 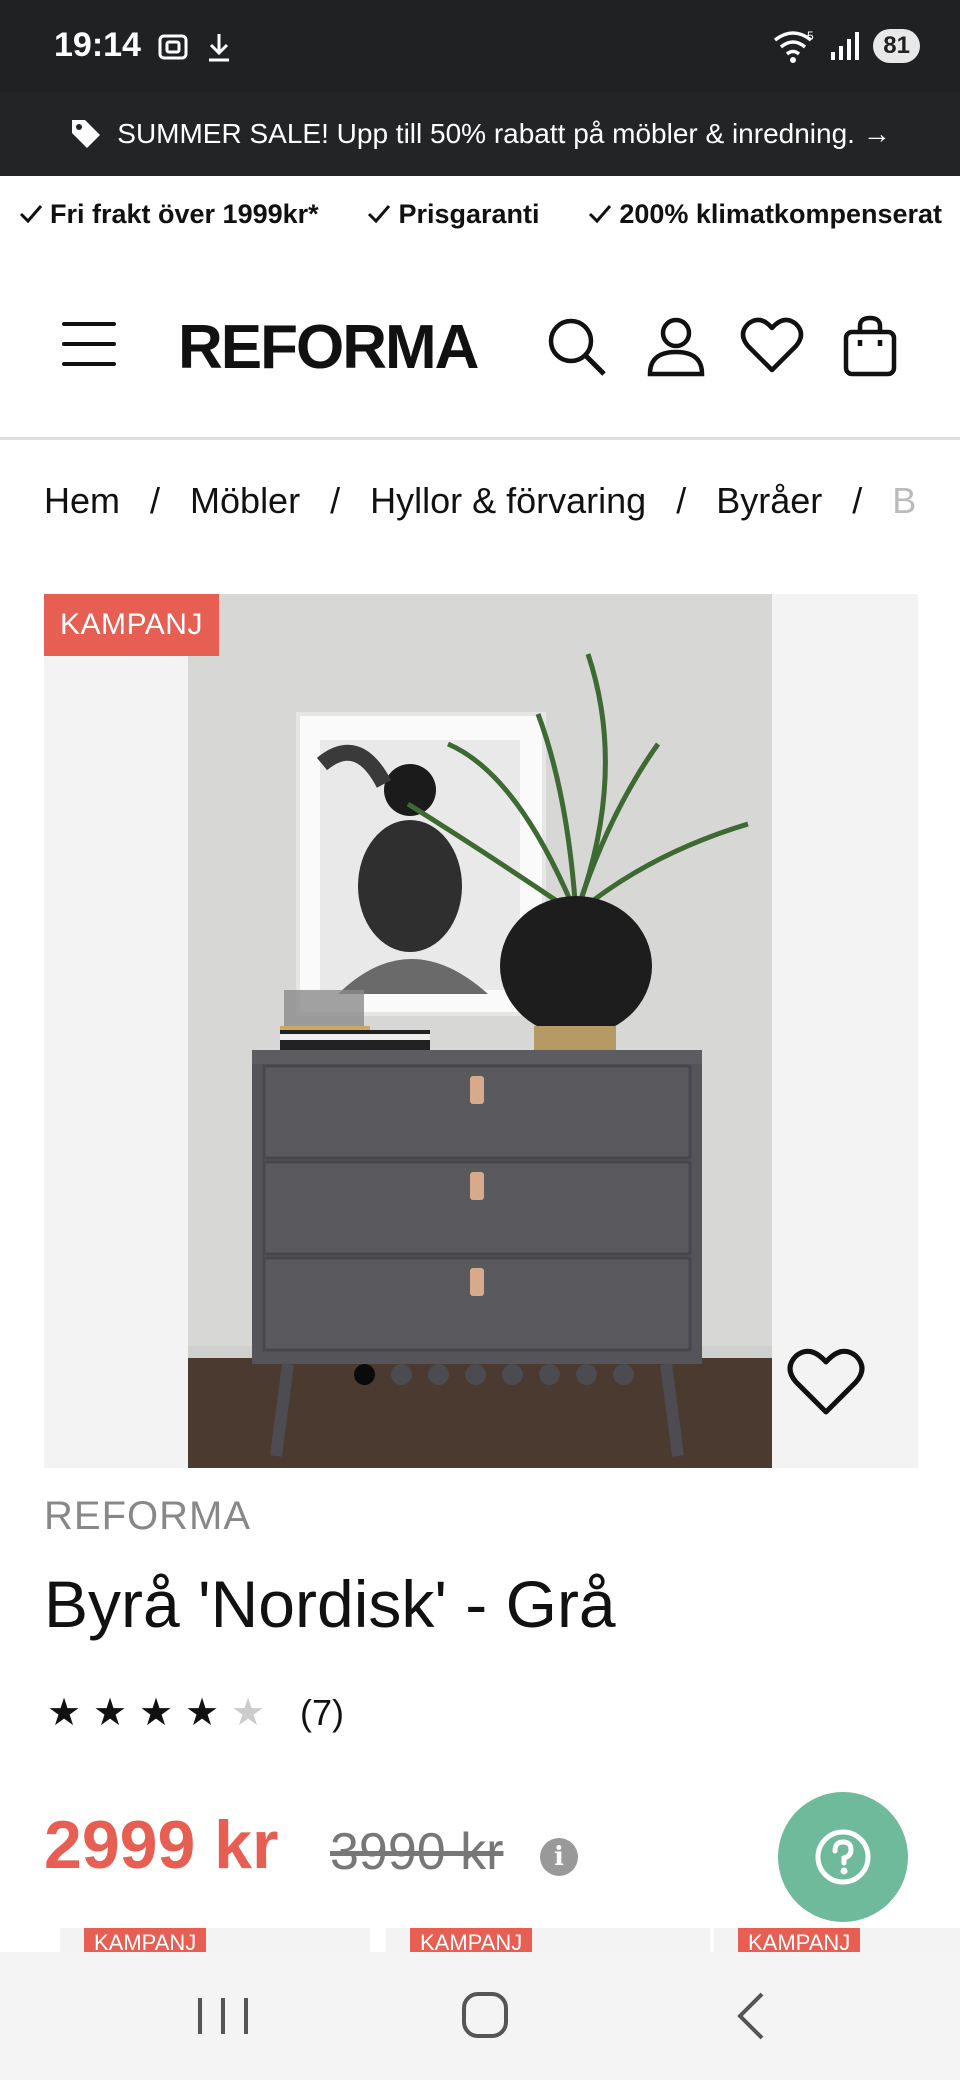 I want to click on breadcrumb-item: Hyllor & förvaring, so click(x=508, y=501).